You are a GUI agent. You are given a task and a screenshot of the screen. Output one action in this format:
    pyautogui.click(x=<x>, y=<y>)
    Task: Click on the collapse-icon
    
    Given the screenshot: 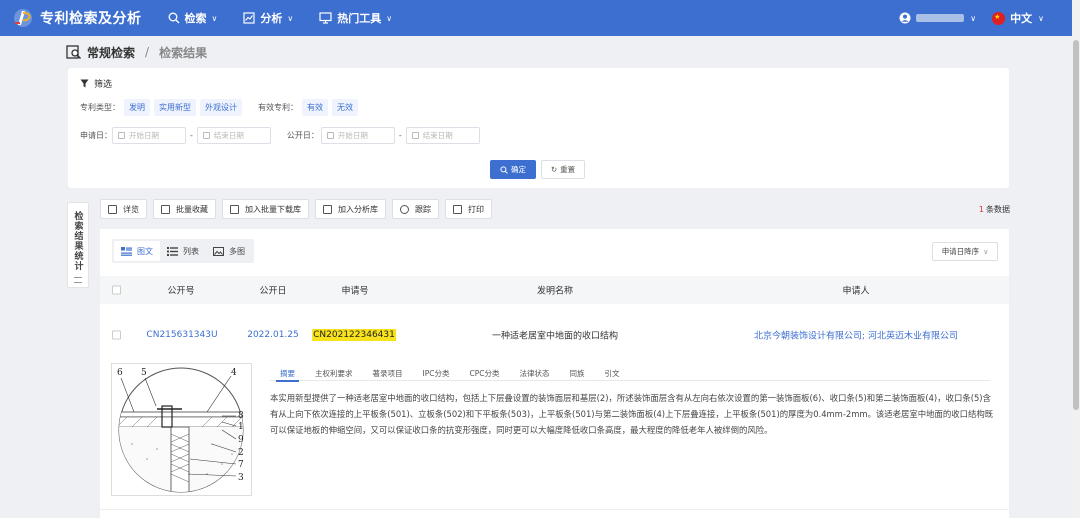 What is the action you would take?
    pyautogui.click(x=78, y=280)
    